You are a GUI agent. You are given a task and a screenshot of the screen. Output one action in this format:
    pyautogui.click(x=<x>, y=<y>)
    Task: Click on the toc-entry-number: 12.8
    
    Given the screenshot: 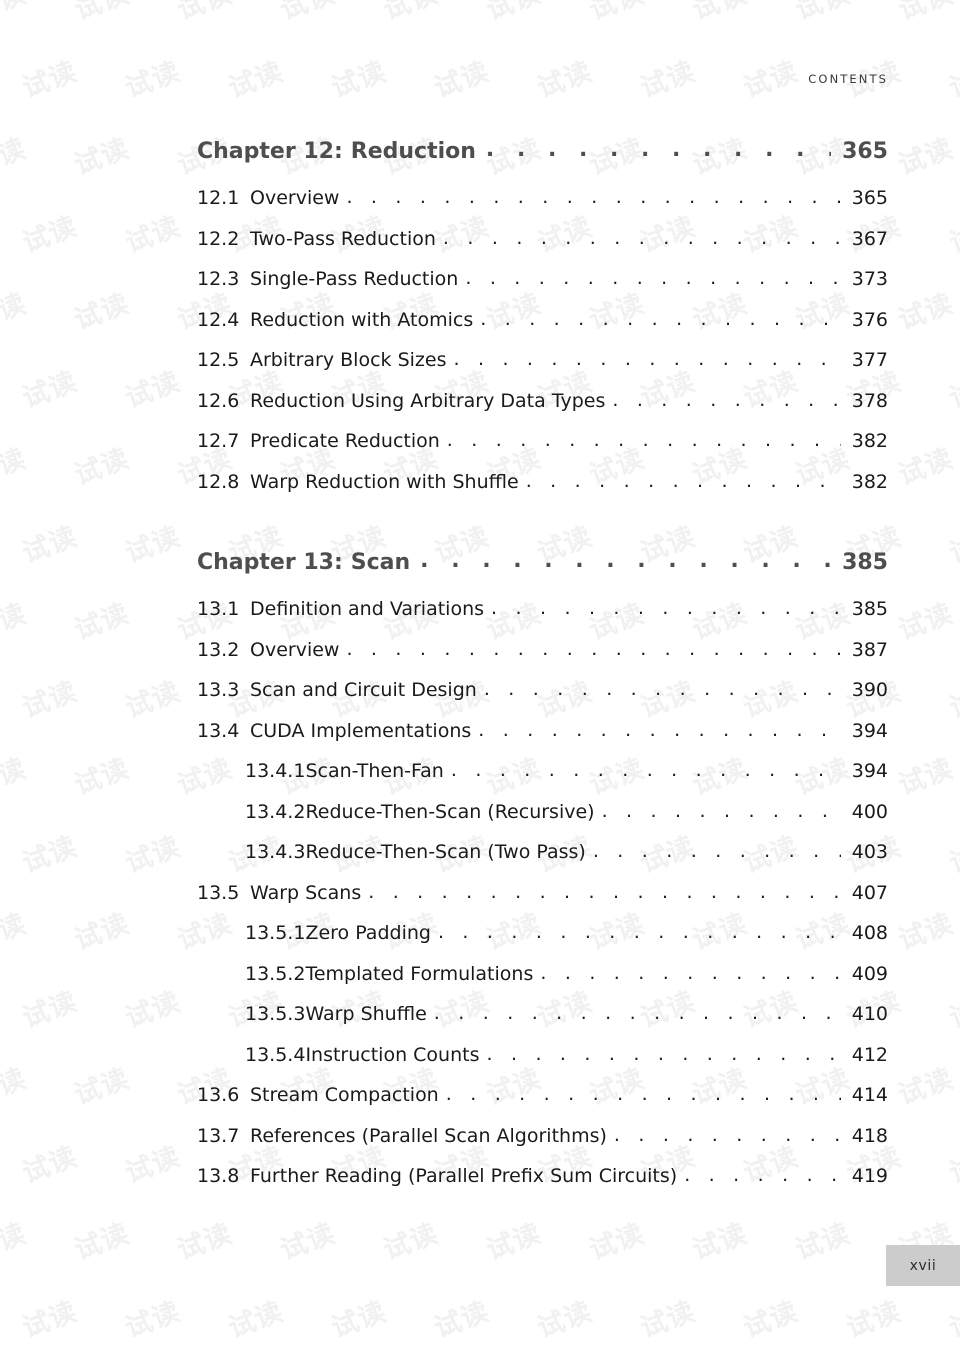 What is the action you would take?
    pyautogui.click(x=218, y=481)
    